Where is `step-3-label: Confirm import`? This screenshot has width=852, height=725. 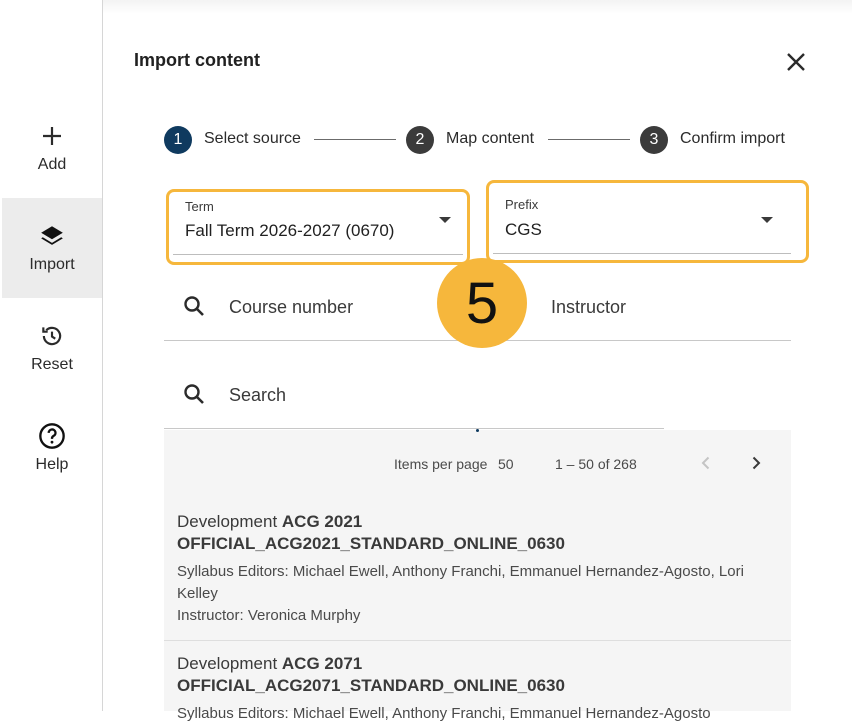
step-3-label: Confirm import is located at coordinates (732, 138).